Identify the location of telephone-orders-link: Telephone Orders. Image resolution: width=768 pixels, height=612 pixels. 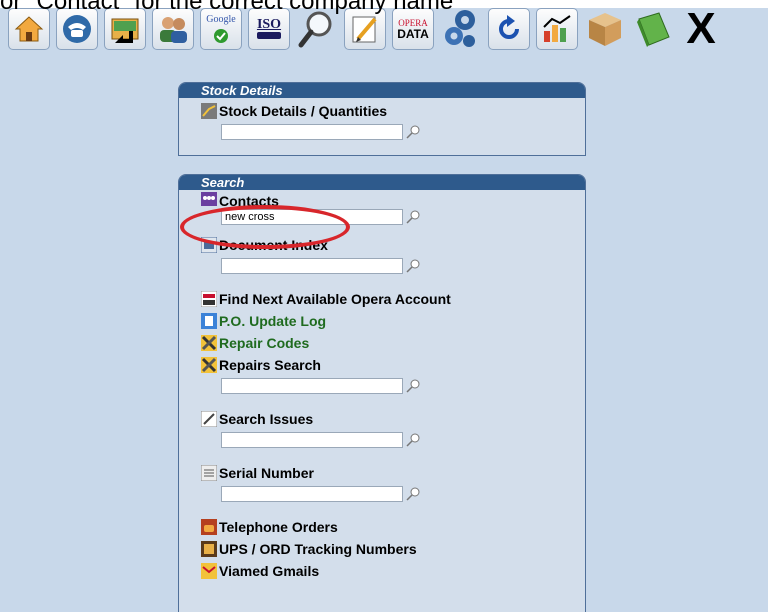
(393, 527).